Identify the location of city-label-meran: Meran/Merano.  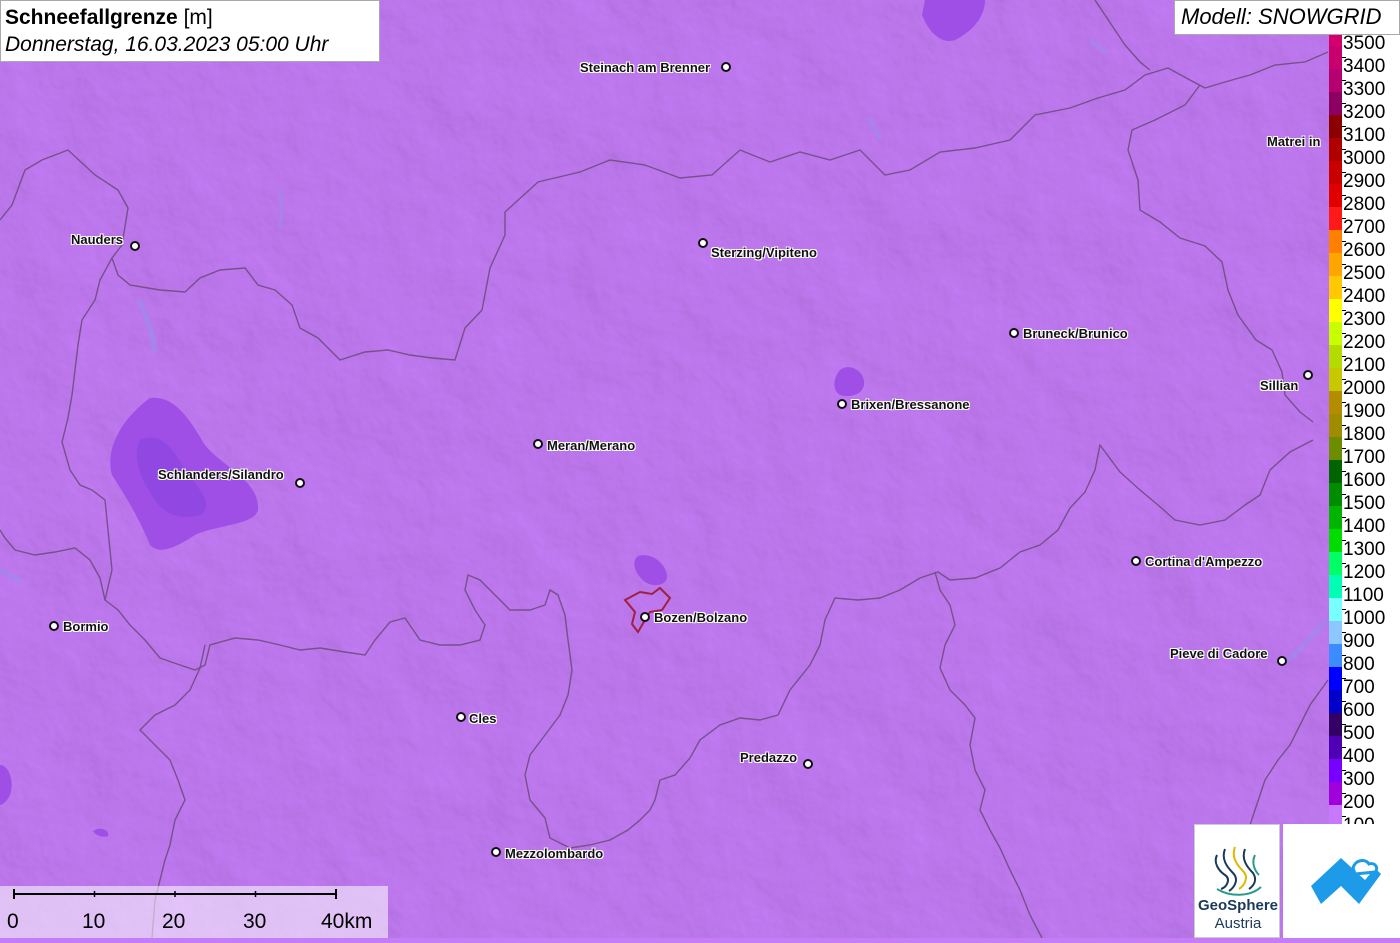
(591, 445).